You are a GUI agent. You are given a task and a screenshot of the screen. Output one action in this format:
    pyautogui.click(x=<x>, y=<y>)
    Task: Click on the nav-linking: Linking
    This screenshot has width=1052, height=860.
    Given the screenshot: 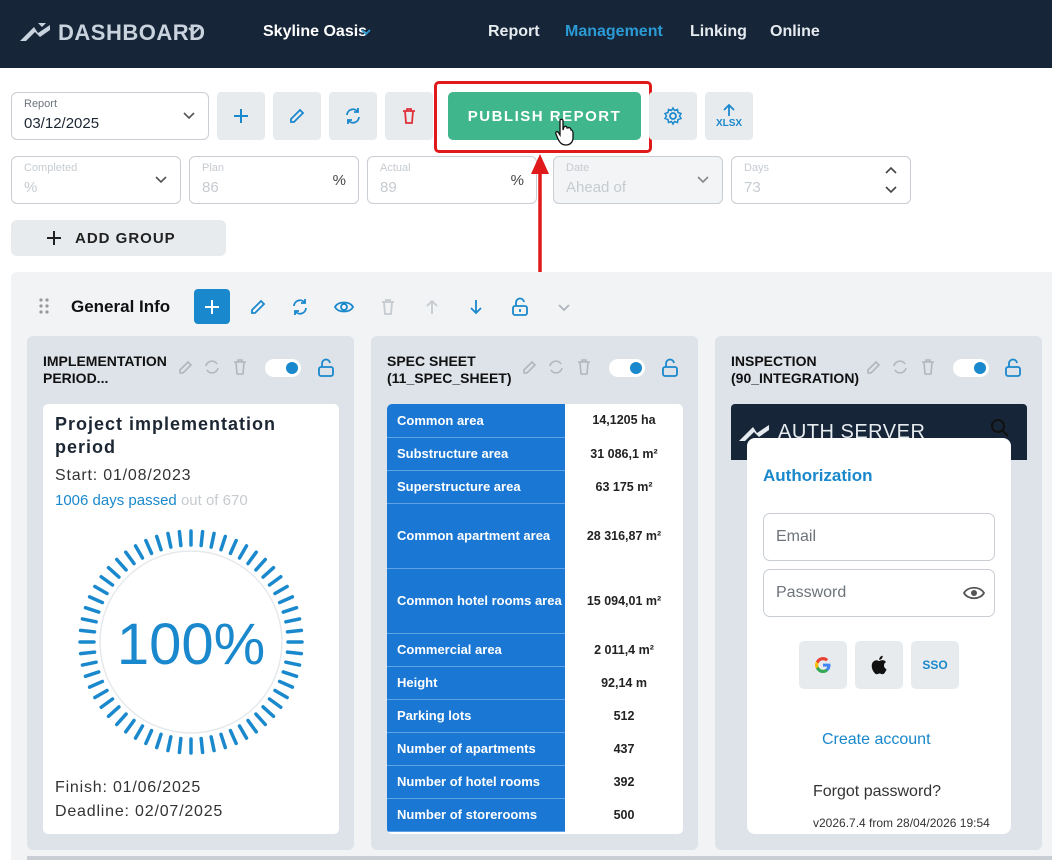 What is the action you would take?
    pyautogui.click(x=718, y=32)
    